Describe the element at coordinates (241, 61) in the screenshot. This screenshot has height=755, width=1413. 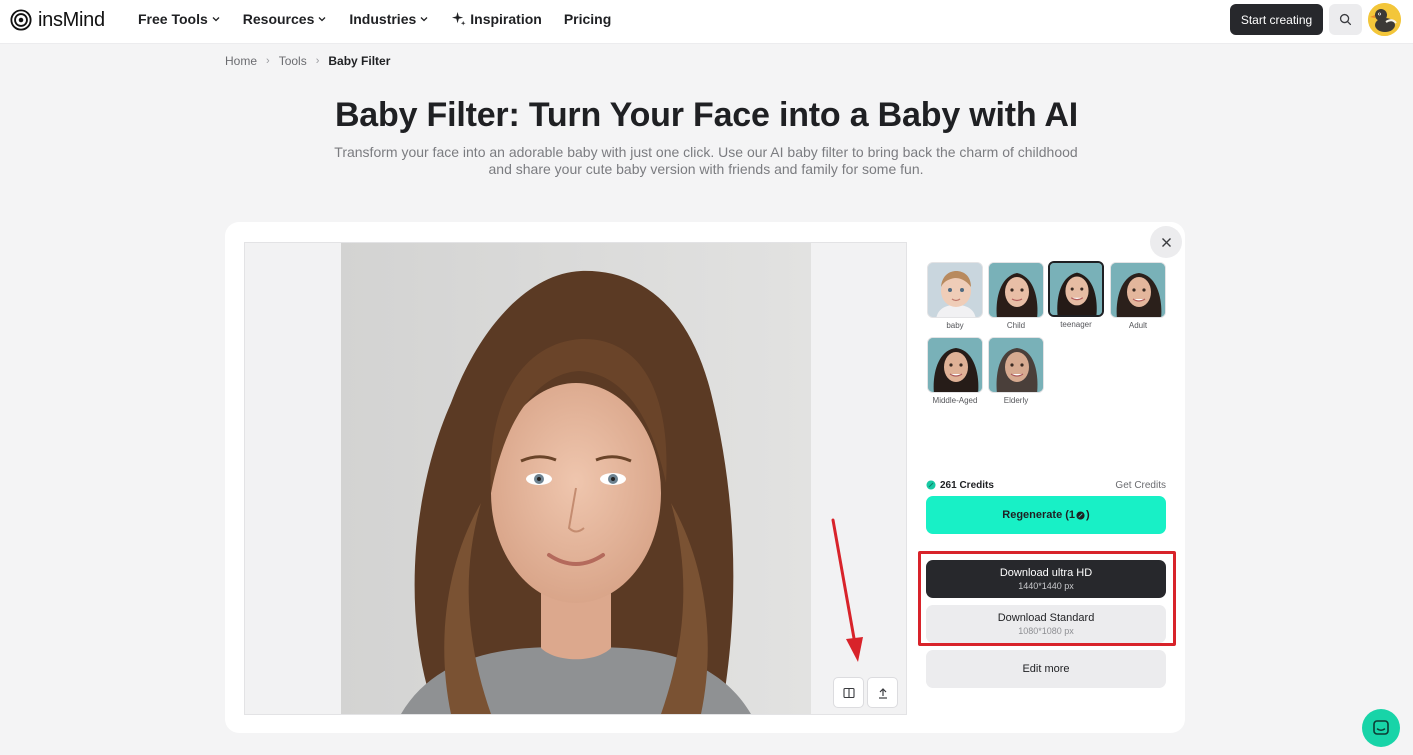
I see `breadcrumb-home: Home` at that location.